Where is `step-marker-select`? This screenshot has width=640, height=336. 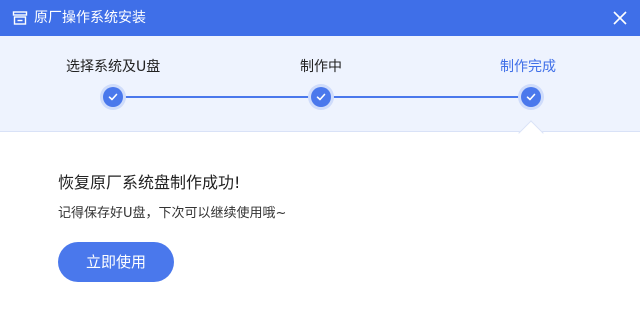 step-marker-select is located at coordinates (113, 97).